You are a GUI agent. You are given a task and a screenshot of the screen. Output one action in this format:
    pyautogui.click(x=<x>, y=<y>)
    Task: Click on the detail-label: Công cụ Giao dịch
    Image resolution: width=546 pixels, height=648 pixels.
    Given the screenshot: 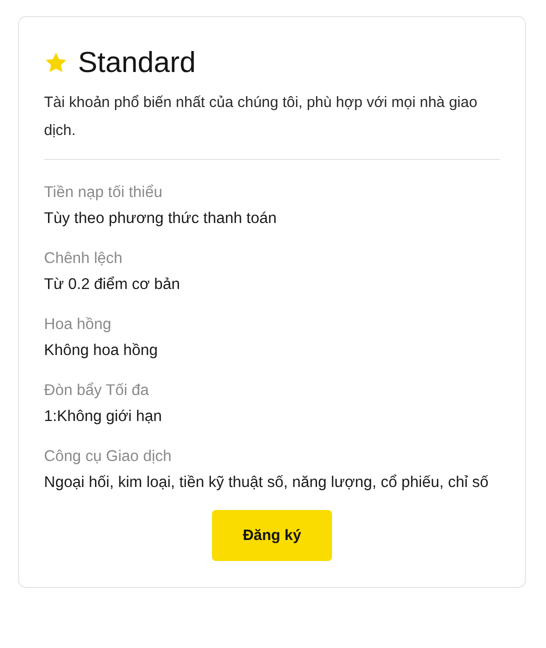 What is the action you would take?
    pyautogui.click(x=108, y=457)
    